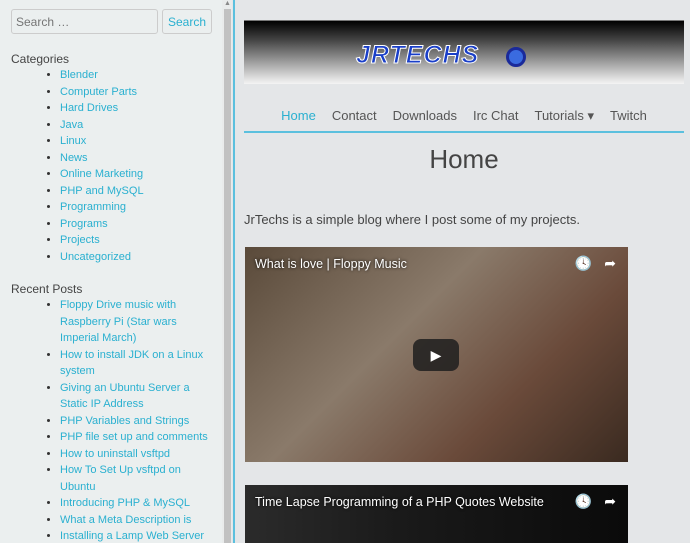  Describe the element at coordinates (628, 115) in the screenshot. I see `nav-label: Twitch` at that location.